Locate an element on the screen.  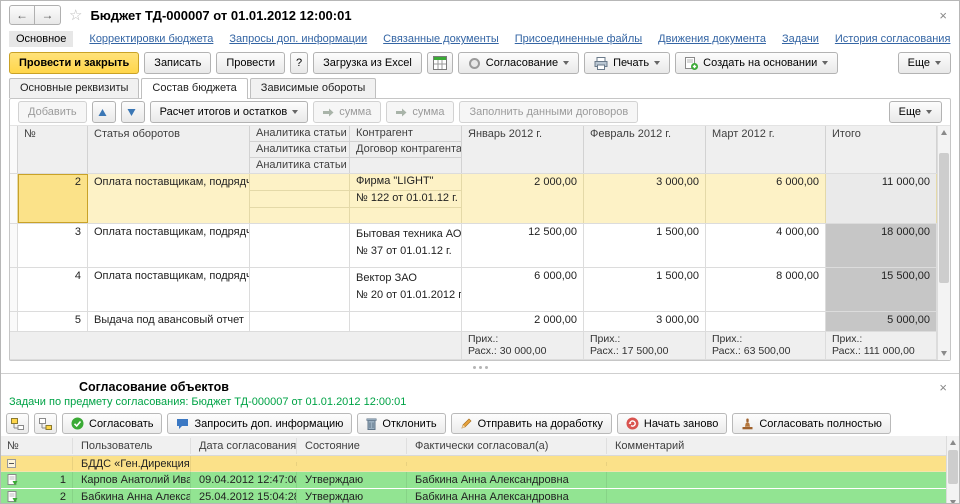
excel-load-button: Загрузка из Excel is located at coordinates (367, 63).